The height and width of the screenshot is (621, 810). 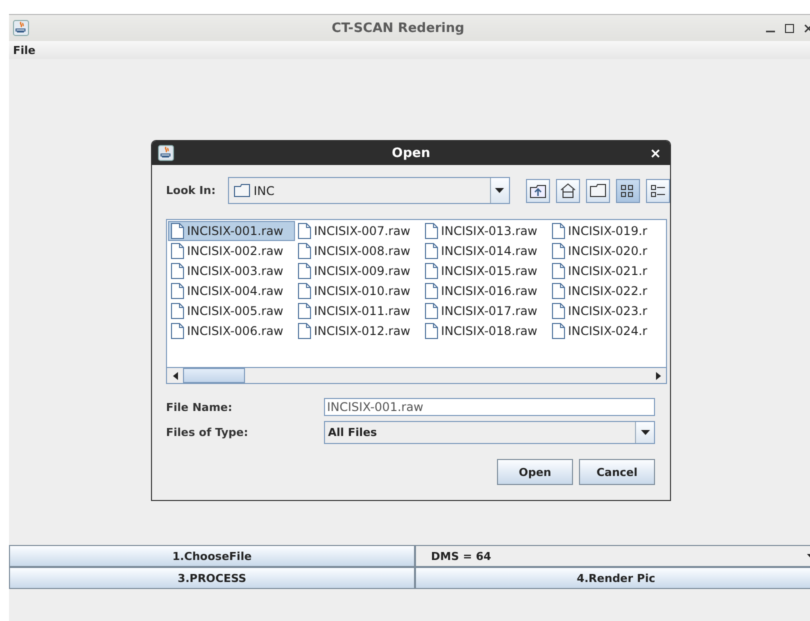 I want to click on raw-file-entry: INCISIX-016.raw, so click(x=485, y=291).